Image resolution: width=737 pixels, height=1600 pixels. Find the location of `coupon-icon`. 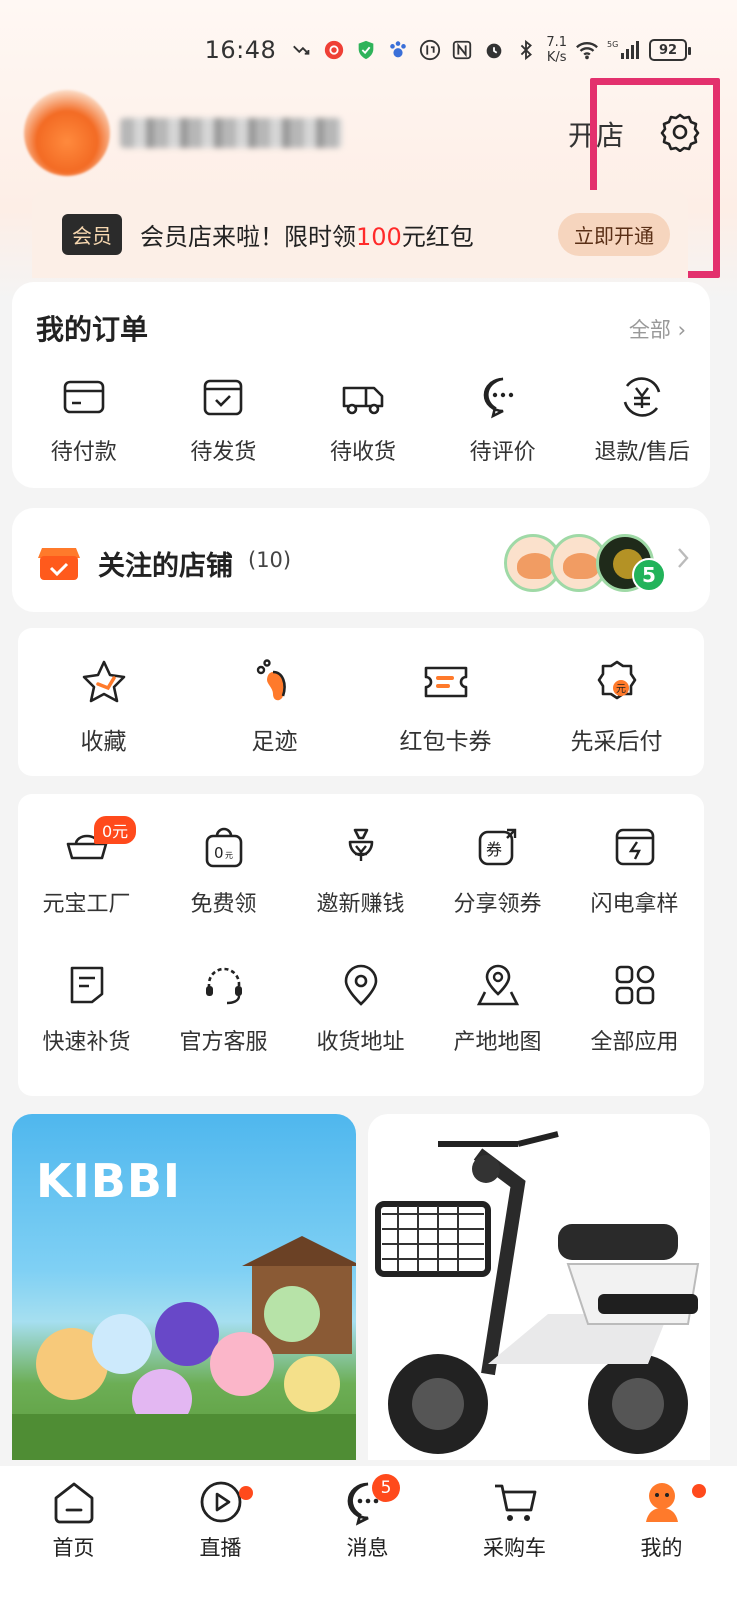

coupon-icon is located at coordinates (445, 682).